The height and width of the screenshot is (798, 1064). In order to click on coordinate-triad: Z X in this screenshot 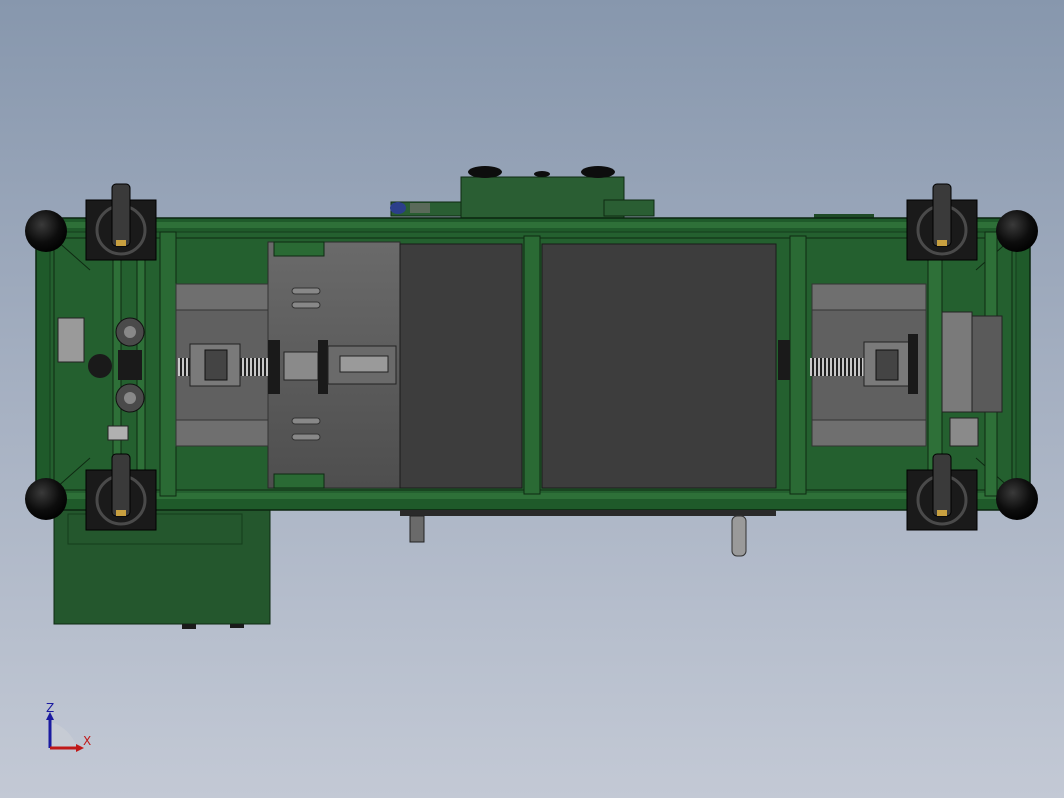, I will do `click(68, 726)`.